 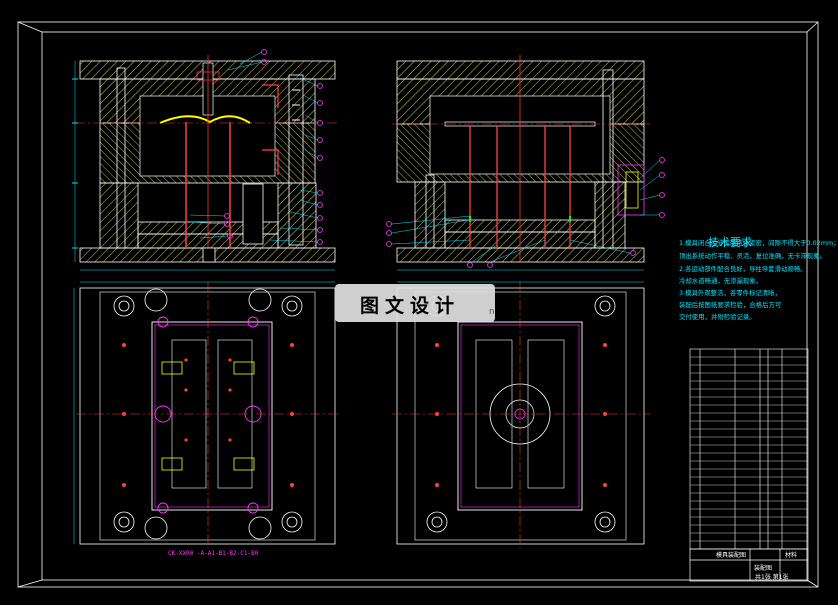 I want to click on side-section-view, so click(x=521, y=163).